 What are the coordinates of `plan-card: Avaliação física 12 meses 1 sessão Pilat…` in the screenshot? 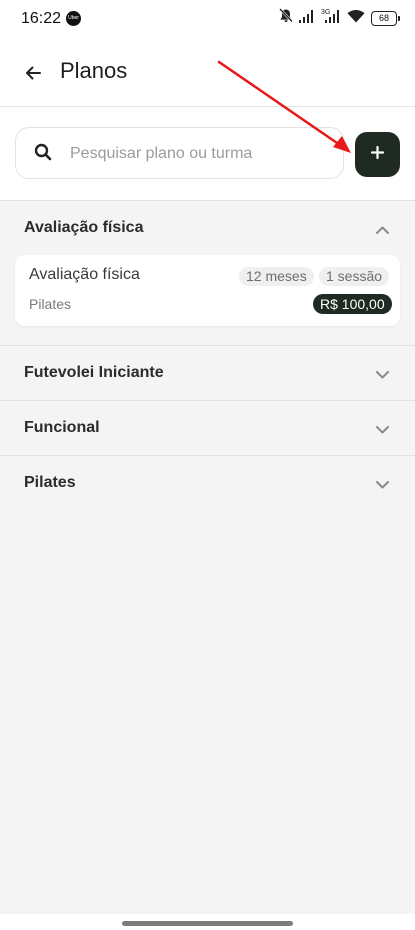 It's located at (207, 290).